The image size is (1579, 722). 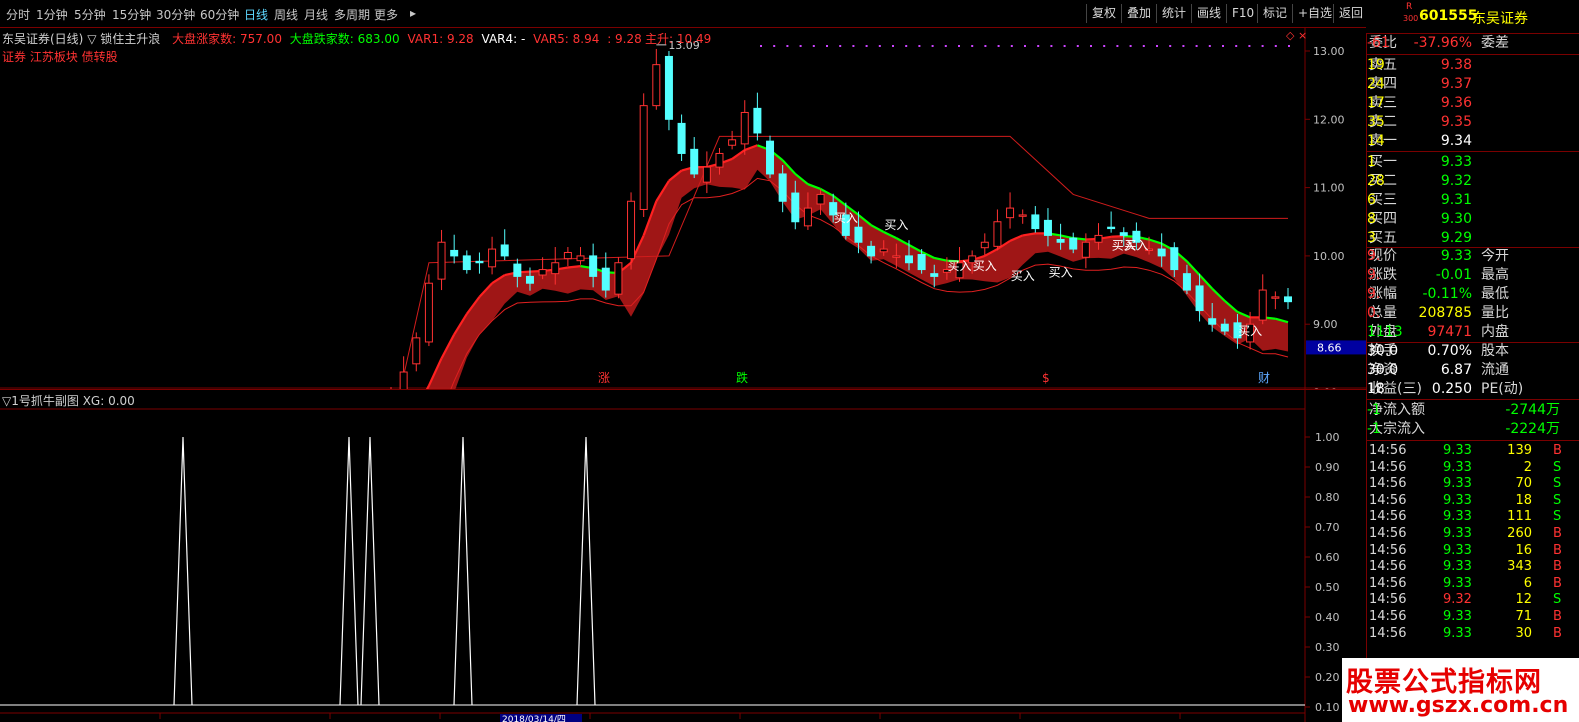 I want to click on ask-volume: 35, so click(x=1376, y=122).